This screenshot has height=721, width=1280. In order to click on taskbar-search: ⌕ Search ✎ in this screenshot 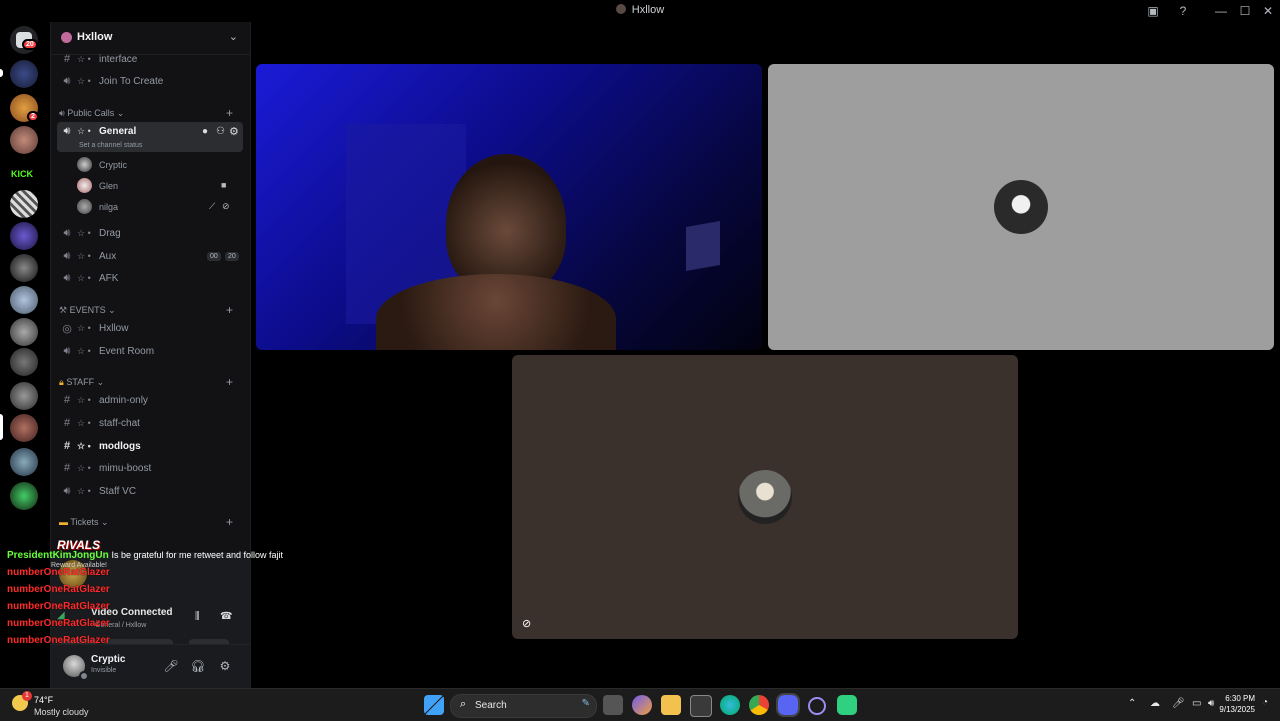, I will do `click(523, 706)`.